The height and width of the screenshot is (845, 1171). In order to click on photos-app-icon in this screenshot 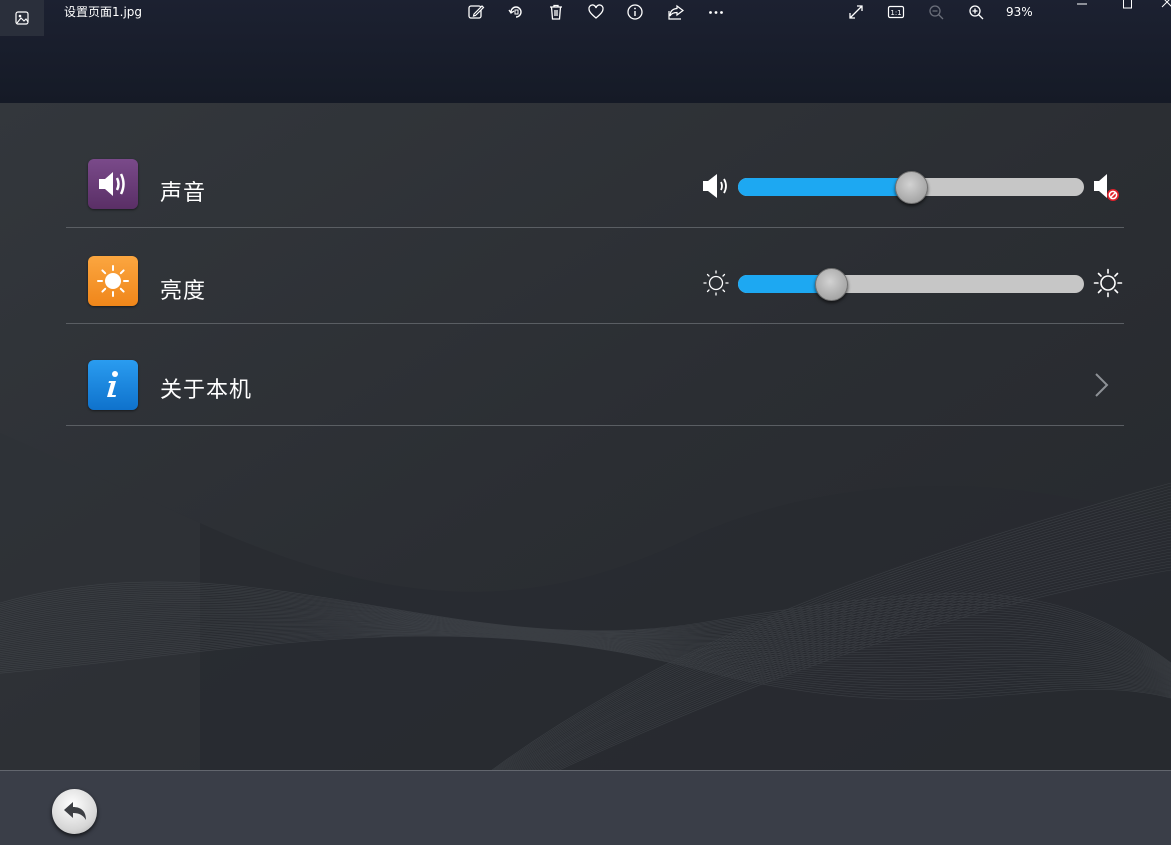, I will do `click(22, 18)`.